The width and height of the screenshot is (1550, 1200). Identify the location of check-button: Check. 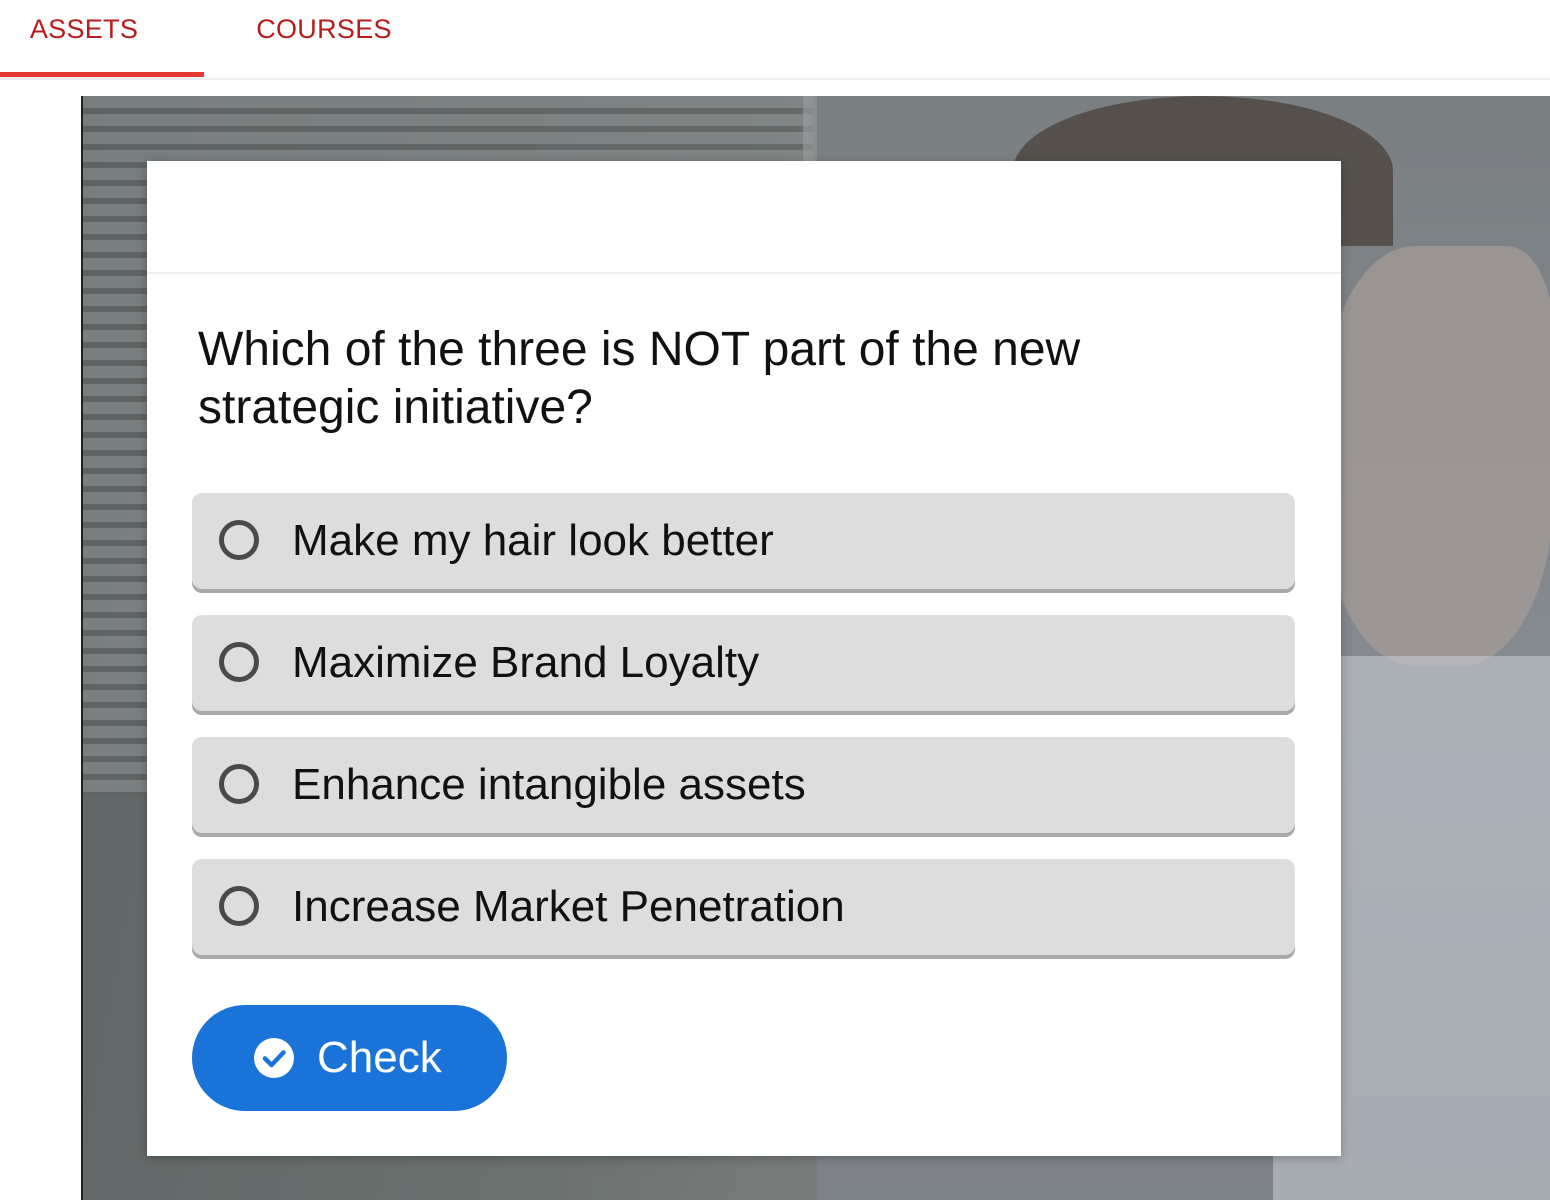
(349, 1058).